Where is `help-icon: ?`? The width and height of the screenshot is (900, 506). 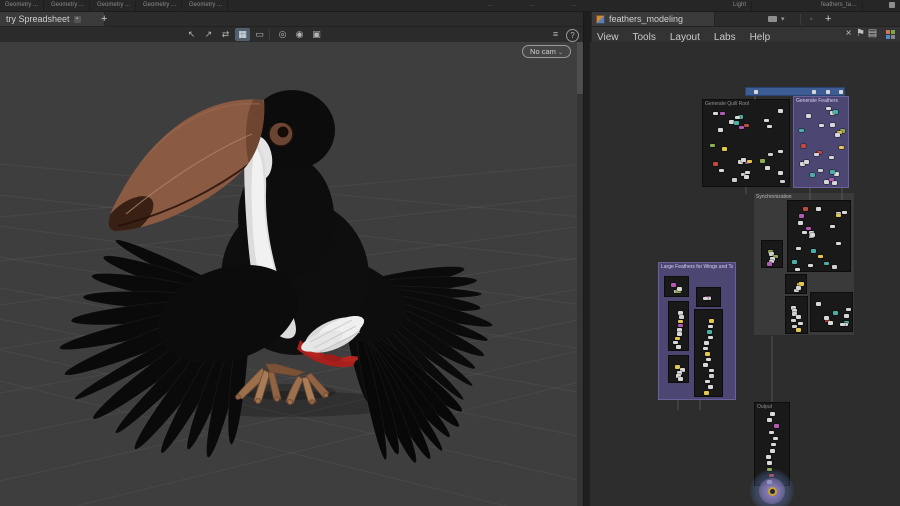 help-icon: ? is located at coordinates (572, 35).